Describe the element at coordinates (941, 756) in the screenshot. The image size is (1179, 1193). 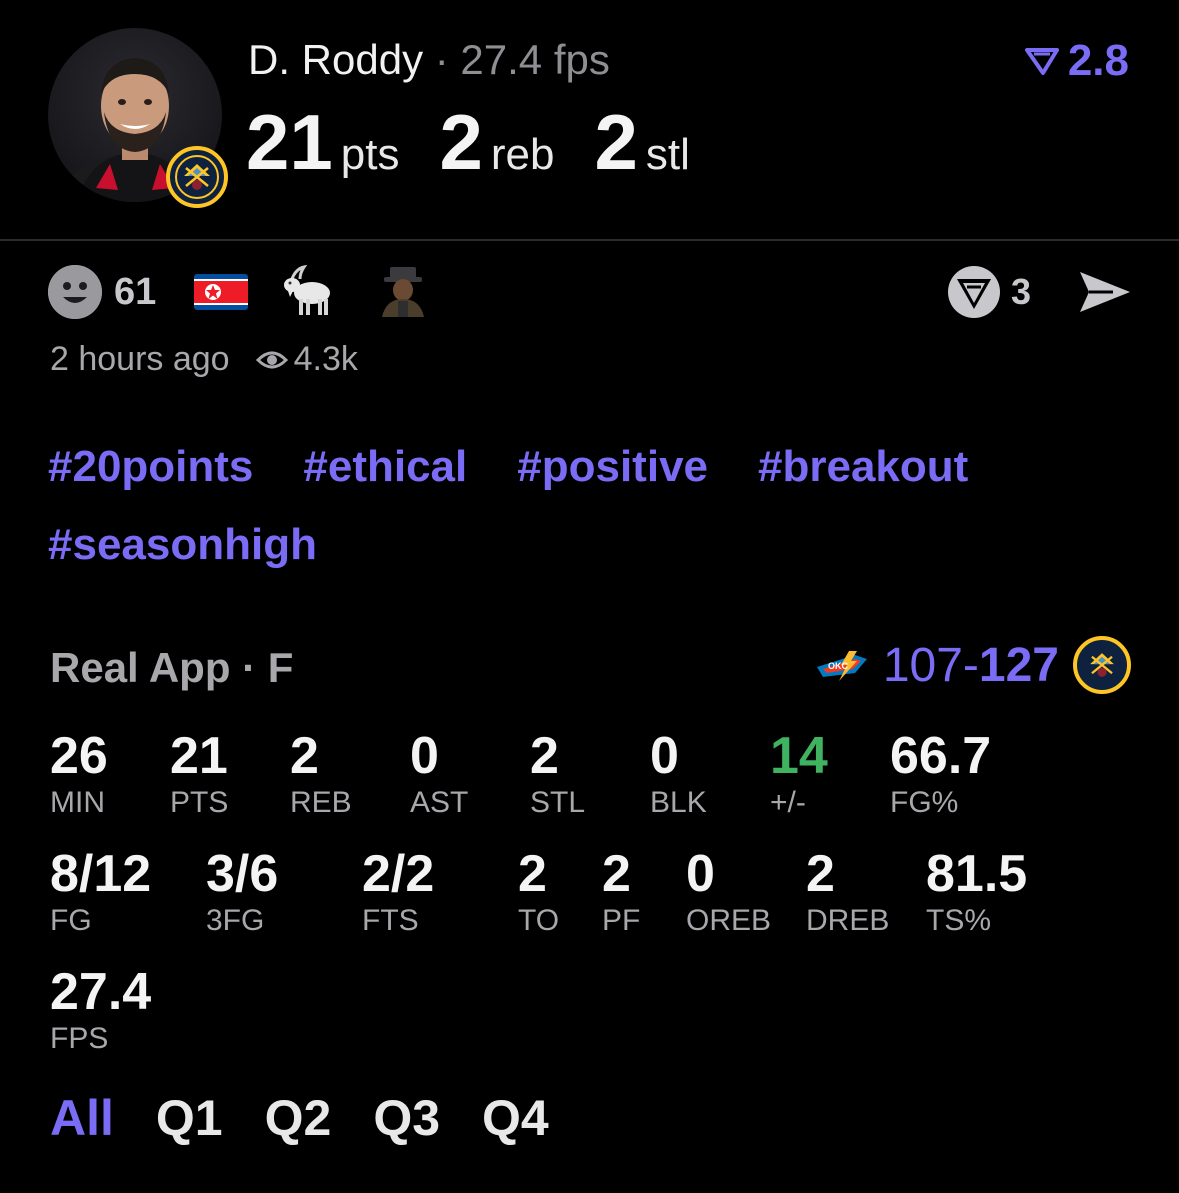
I see `stat-value: 66.7` at that location.